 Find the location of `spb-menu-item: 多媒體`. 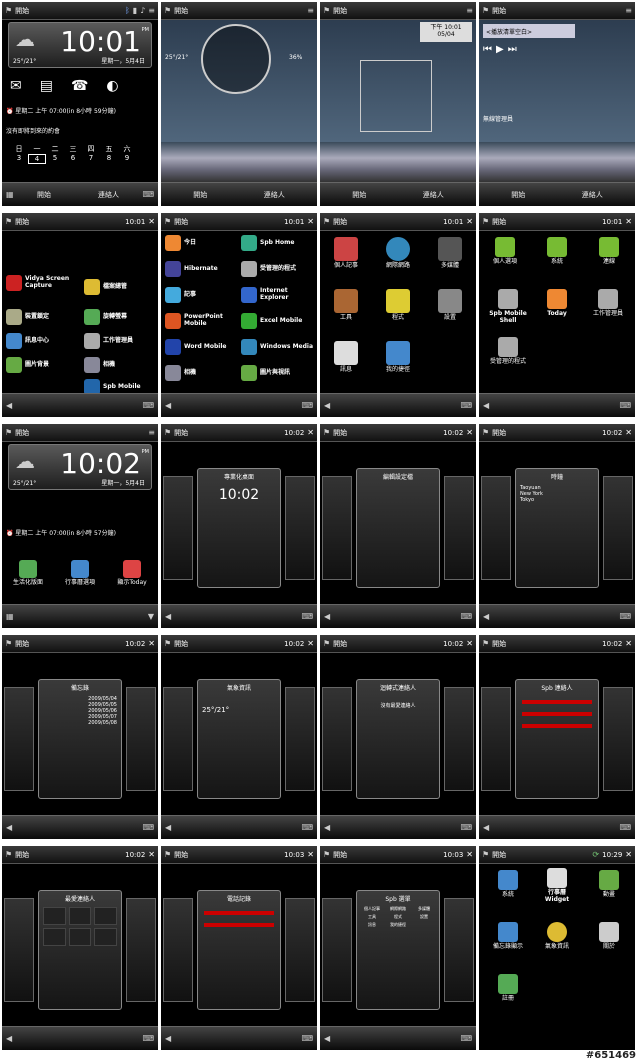

spb-menu-item: 多媒體 is located at coordinates (424, 909).